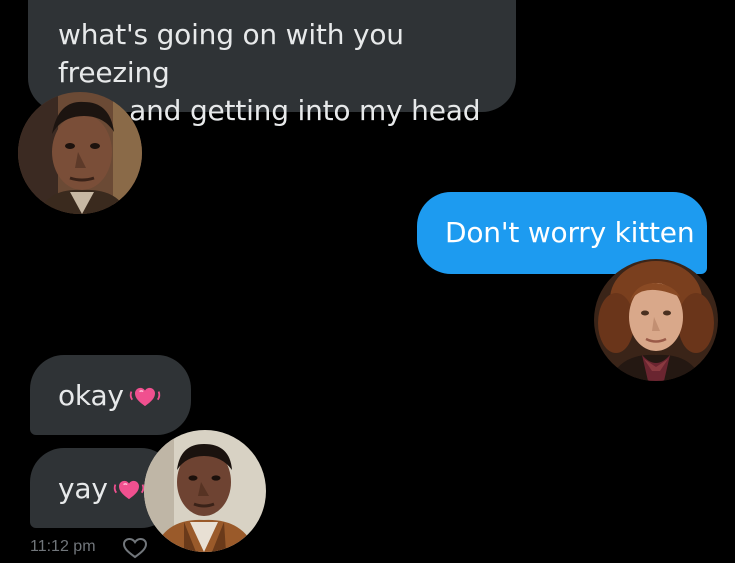  I want to click on message-text: okay, so click(91, 395).